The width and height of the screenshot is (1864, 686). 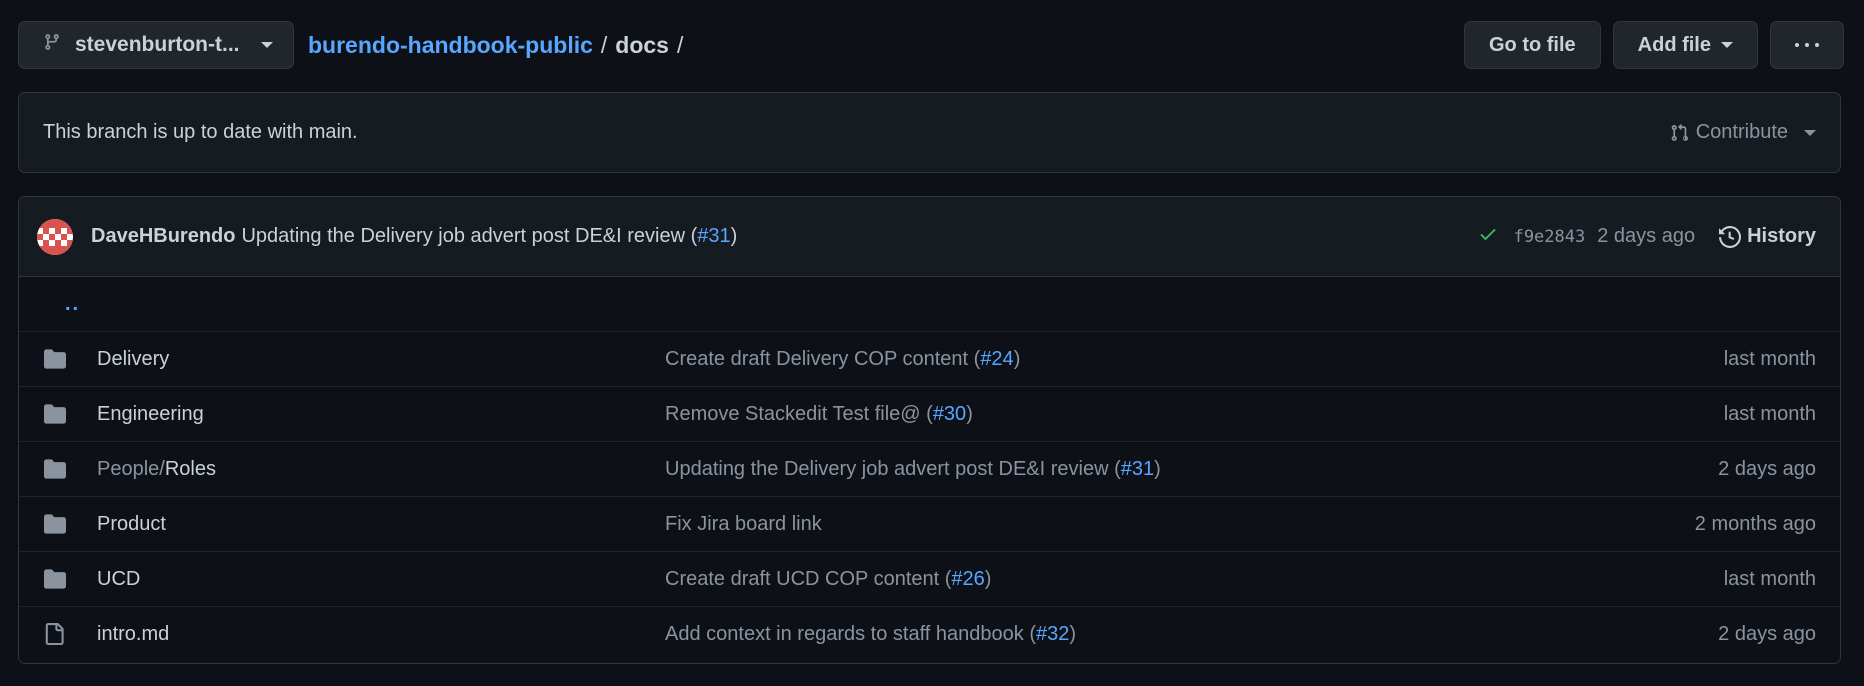 I want to click on commit-meta: f9e2843 2 days ago History, so click(x=1647, y=237).